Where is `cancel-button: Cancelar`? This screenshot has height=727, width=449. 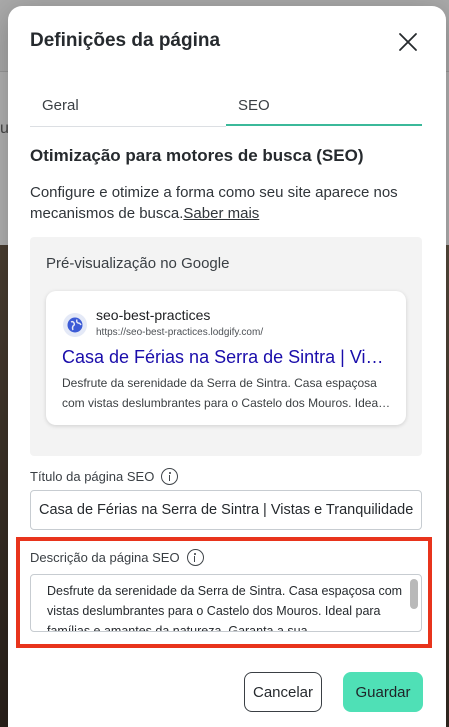 cancel-button: Cancelar is located at coordinates (283, 692).